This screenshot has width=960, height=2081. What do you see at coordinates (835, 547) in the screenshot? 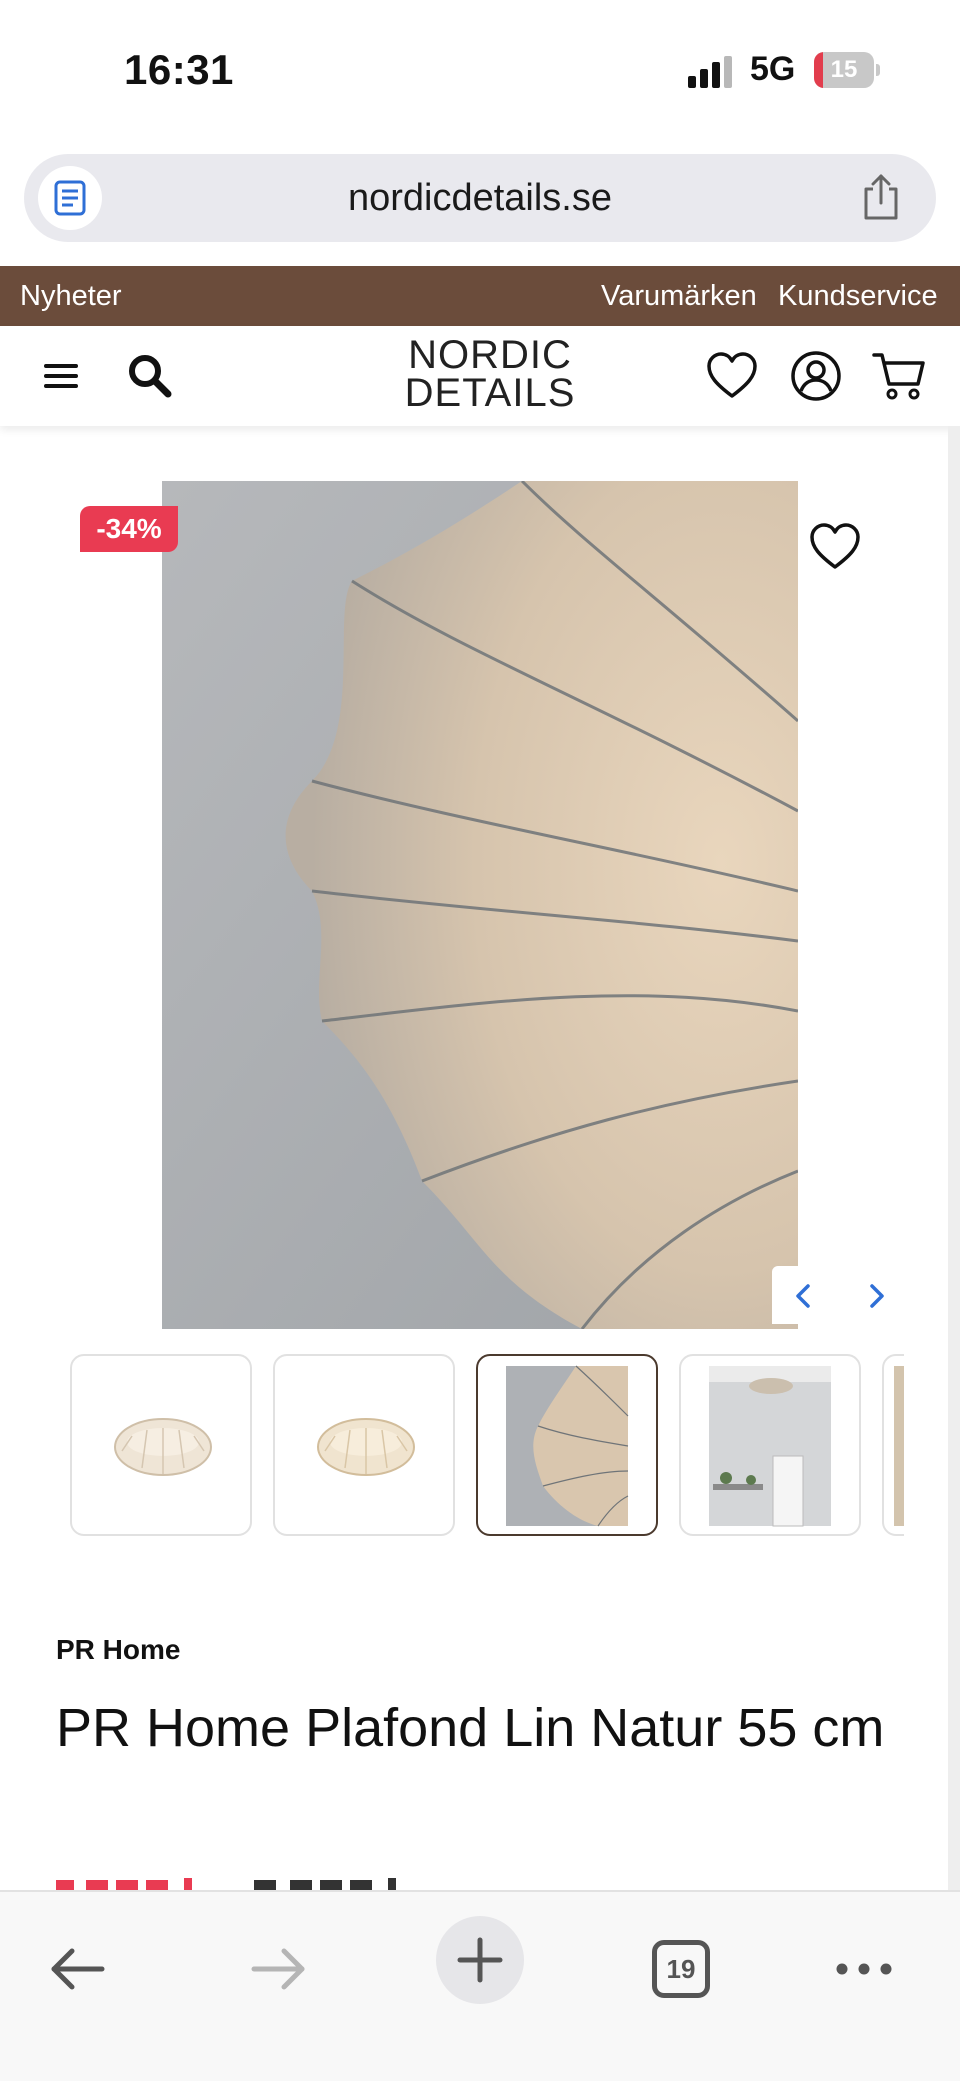
I see `wishlist-heart-icon` at bounding box center [835, 547].